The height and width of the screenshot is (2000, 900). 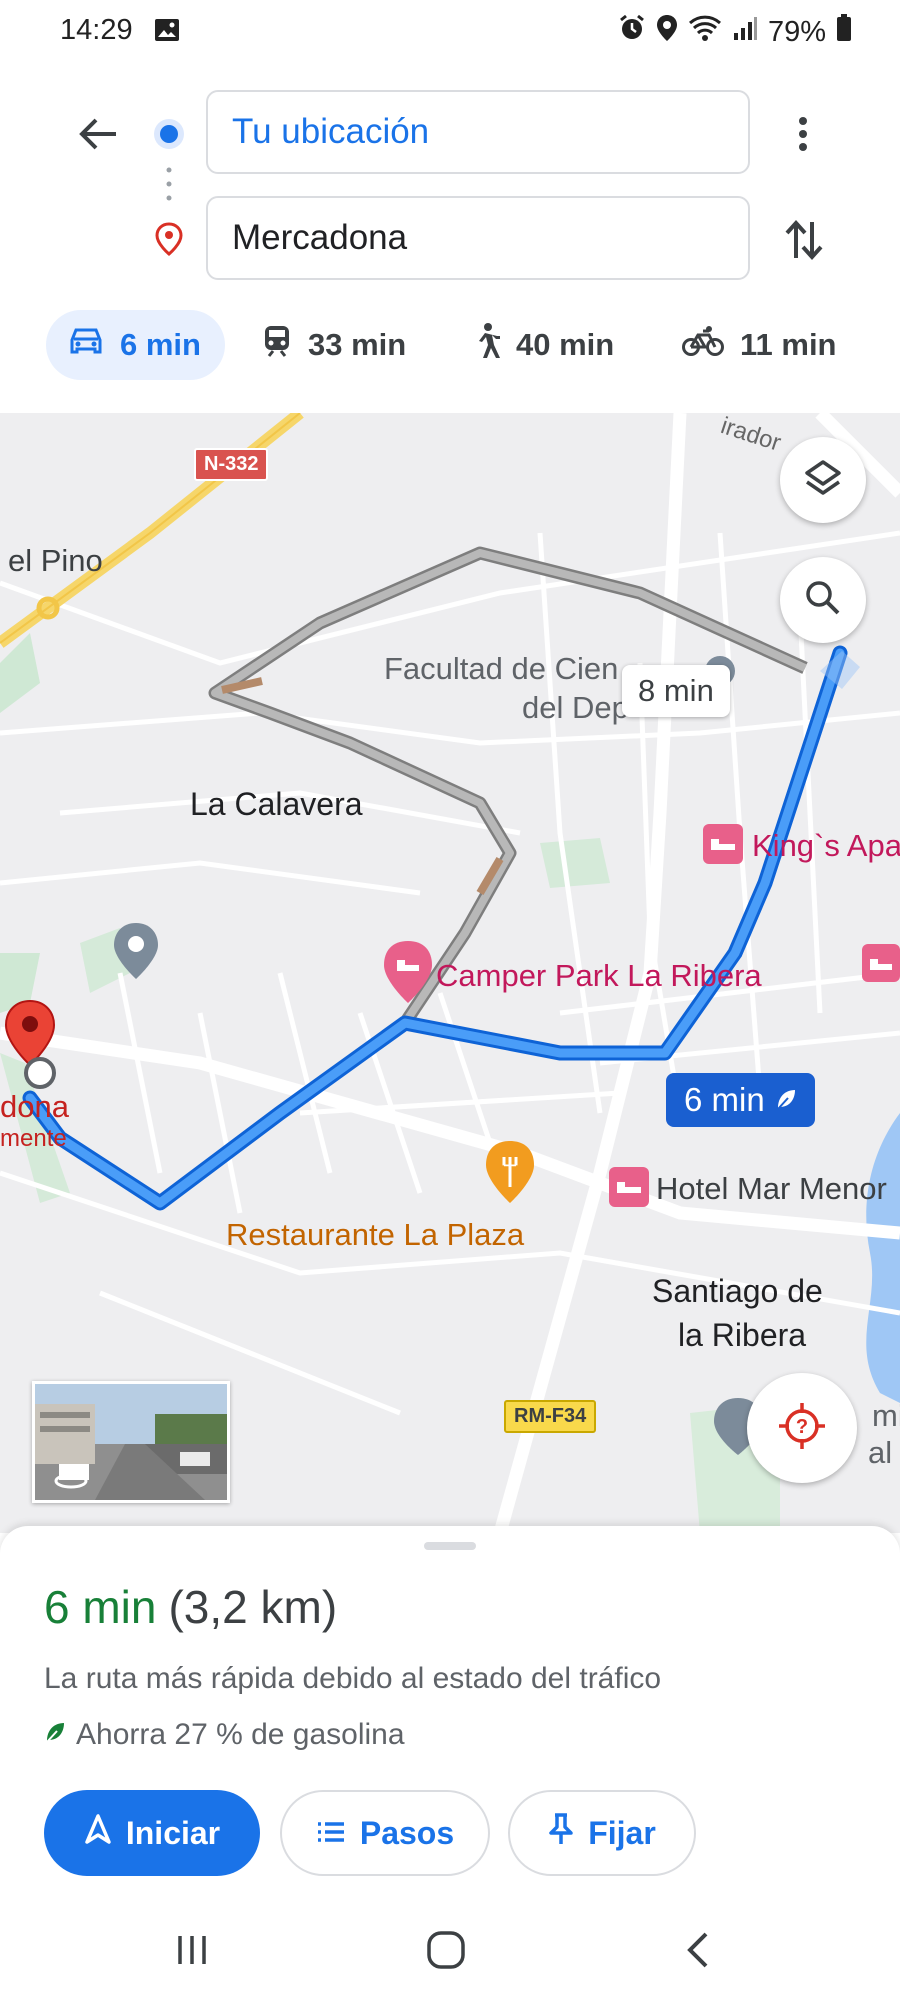 What do you see at coordinates (375, 1234) in the screenshot?
I see `map-label-restaurante: Restaurante La Plaza` at bounding box center [375, 1234].